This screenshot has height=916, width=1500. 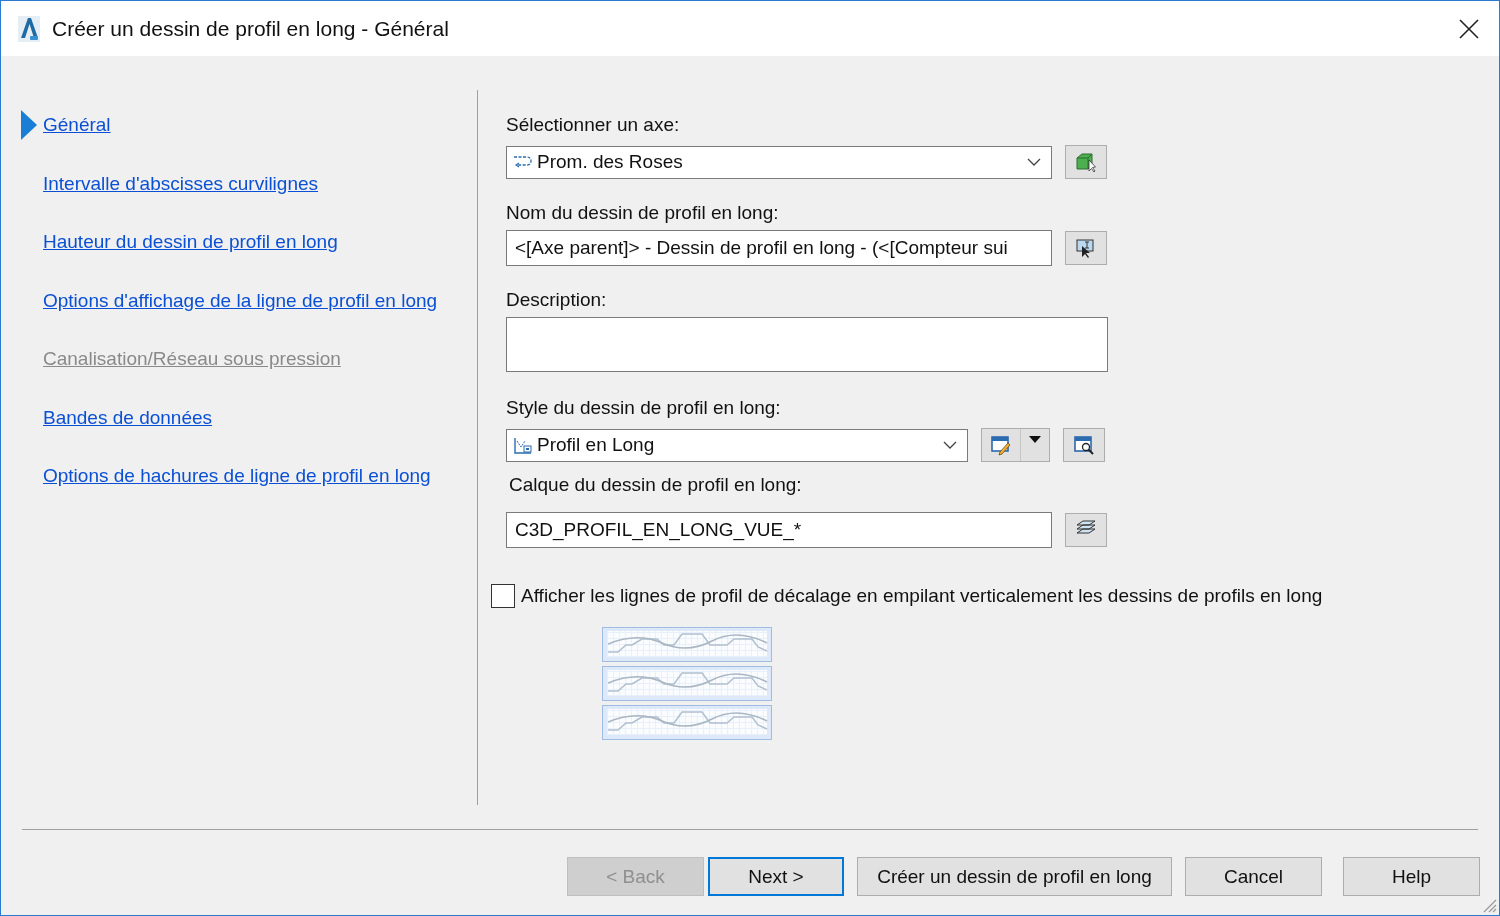 I want to click on text-cursor-icon, so click(x=1086, y=248).